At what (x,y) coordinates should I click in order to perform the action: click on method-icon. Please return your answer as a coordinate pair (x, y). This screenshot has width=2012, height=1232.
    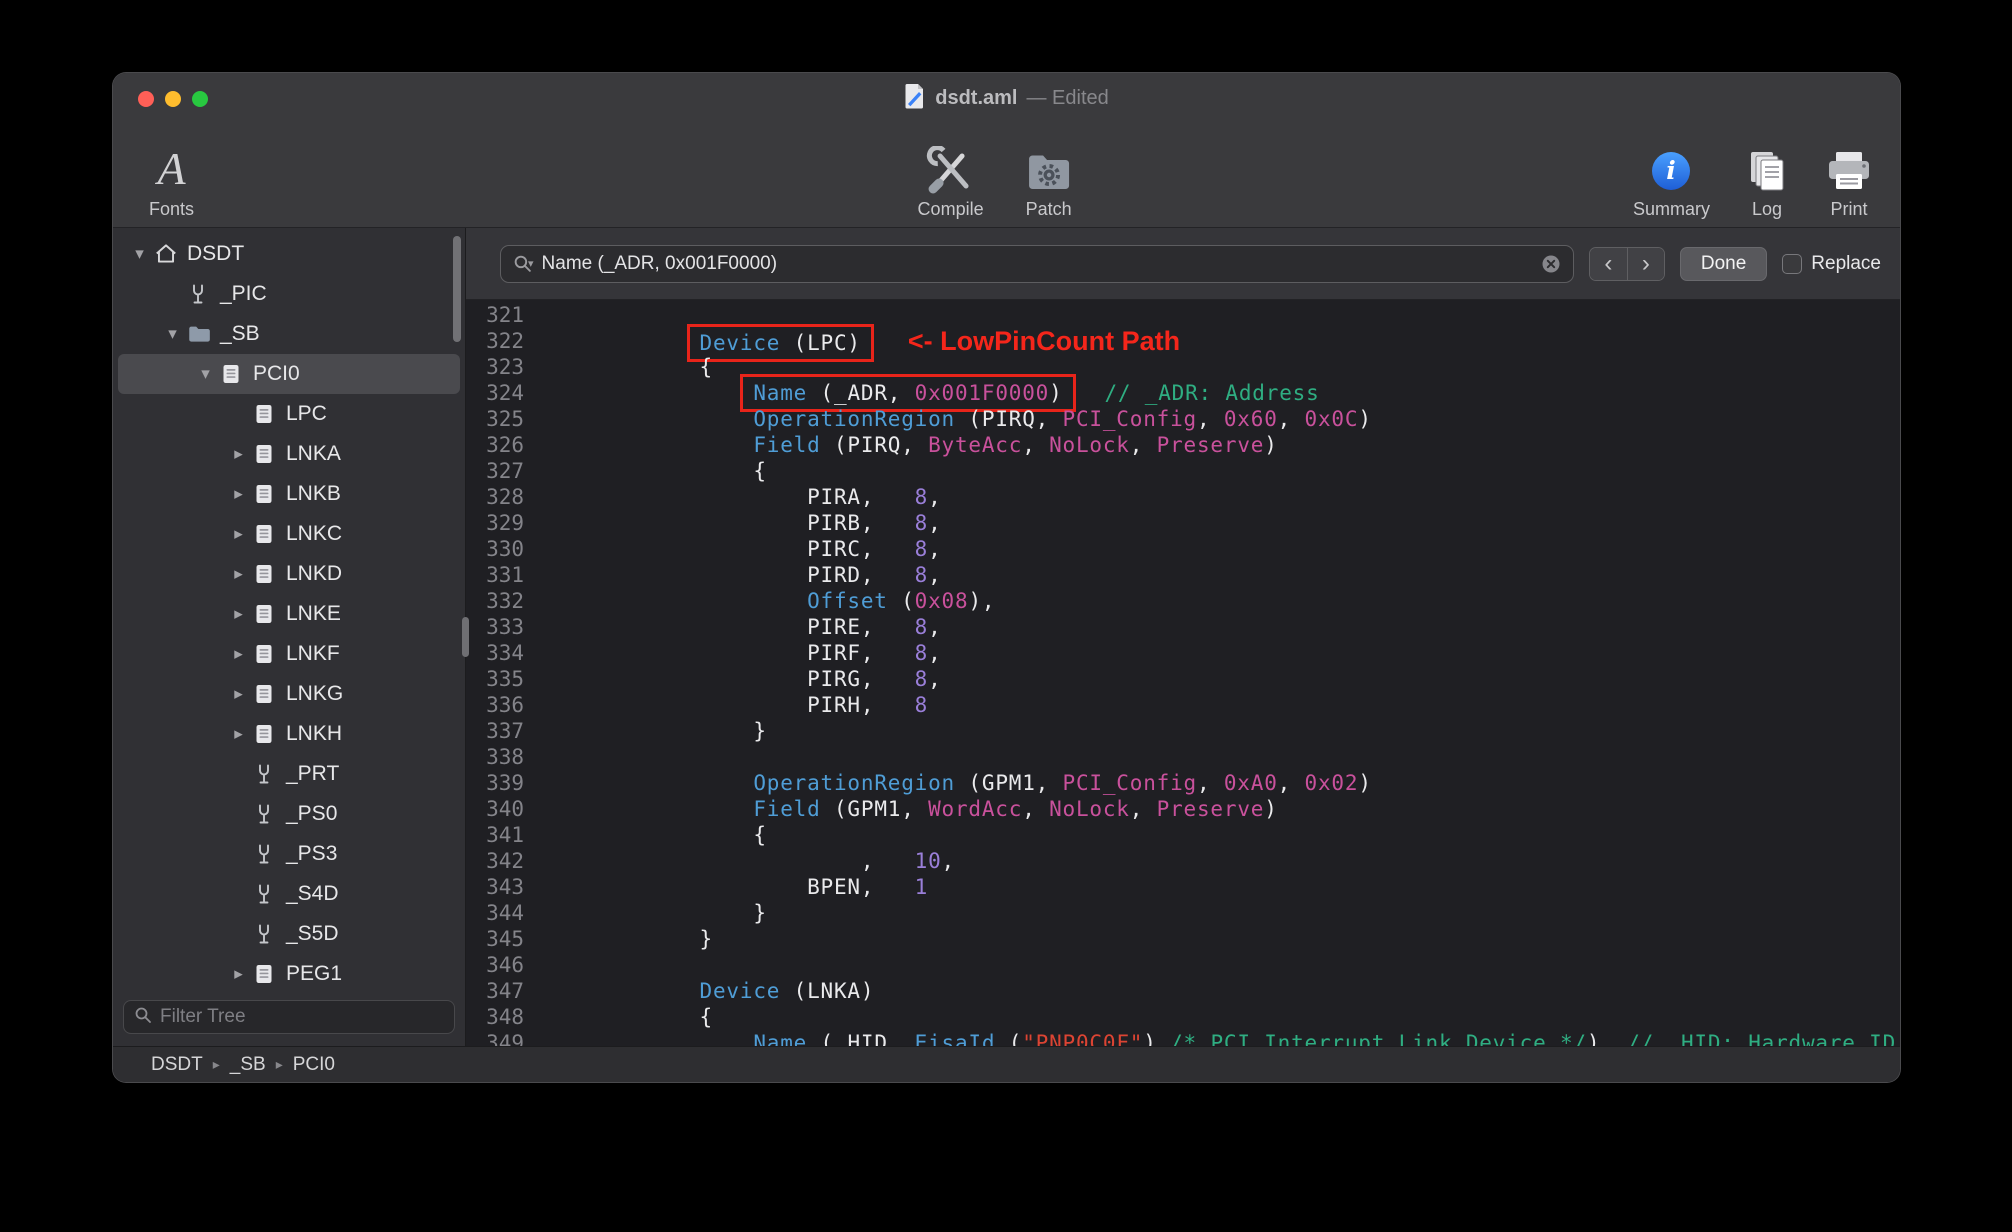
    Looking at the image, I should click on (267, 814).